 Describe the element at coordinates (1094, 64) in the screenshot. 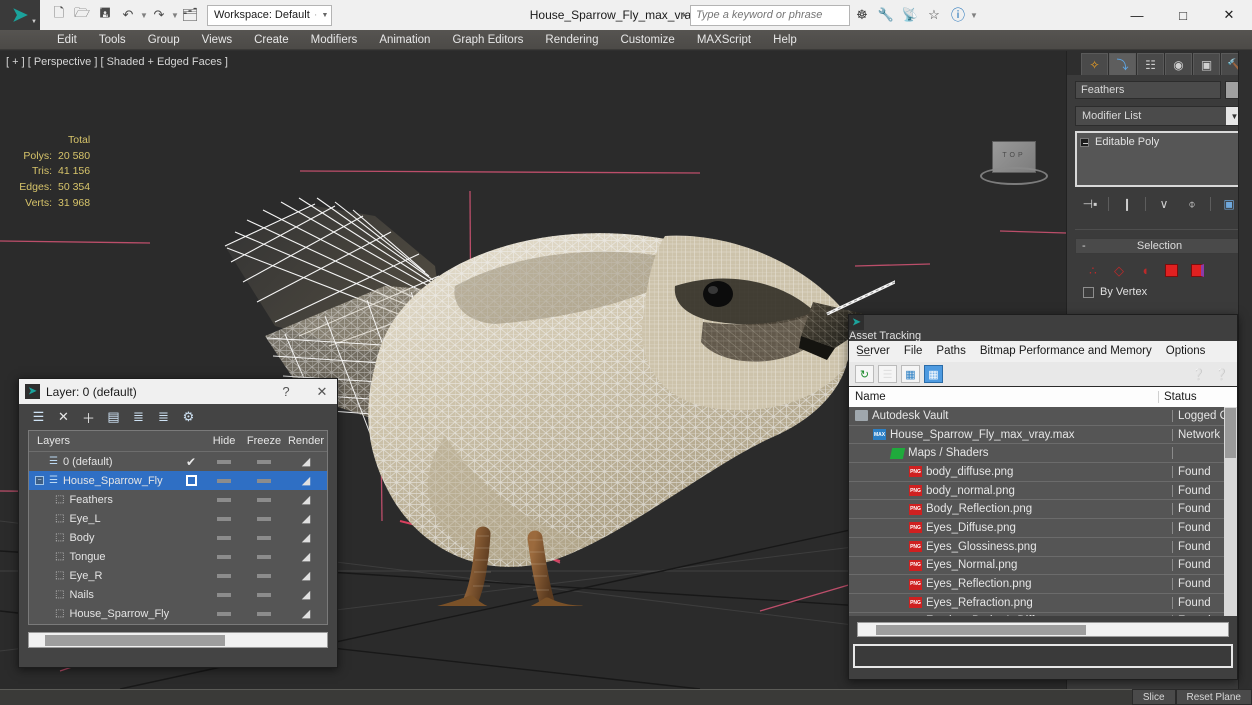

I see `tab-create: ✧` at that location.